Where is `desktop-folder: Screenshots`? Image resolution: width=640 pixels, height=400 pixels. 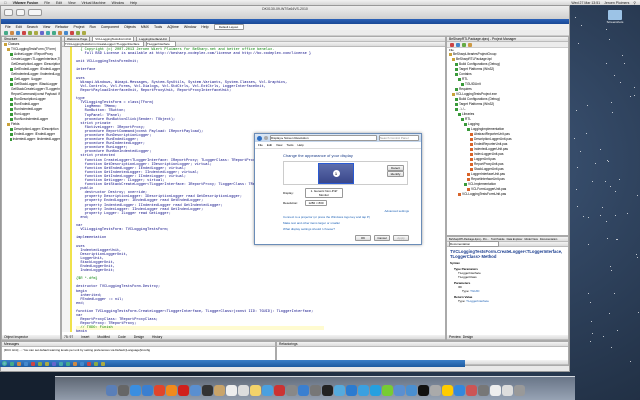
desktop-folder: Screenshots is located at coordinates (615, 17).